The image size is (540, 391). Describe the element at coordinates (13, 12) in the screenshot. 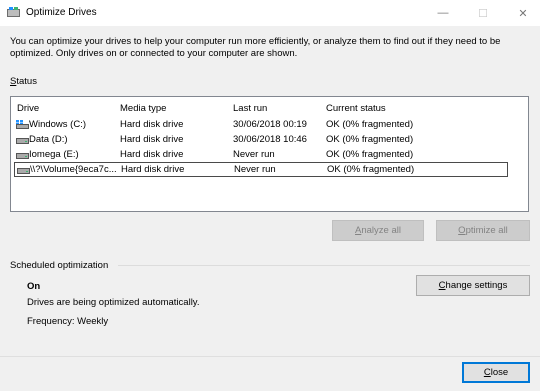

I see `optimize-drives-app-icon` at that location.